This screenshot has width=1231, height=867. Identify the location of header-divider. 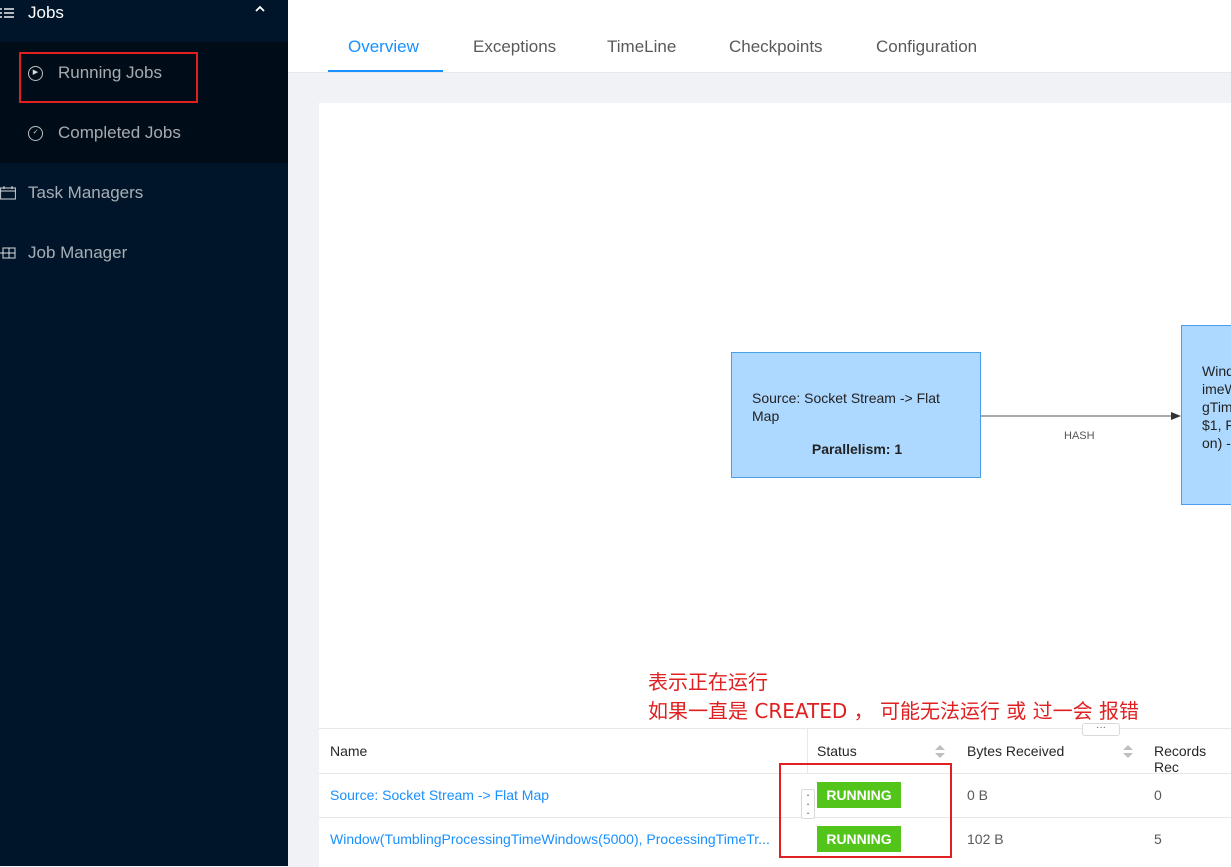
(775, 773).